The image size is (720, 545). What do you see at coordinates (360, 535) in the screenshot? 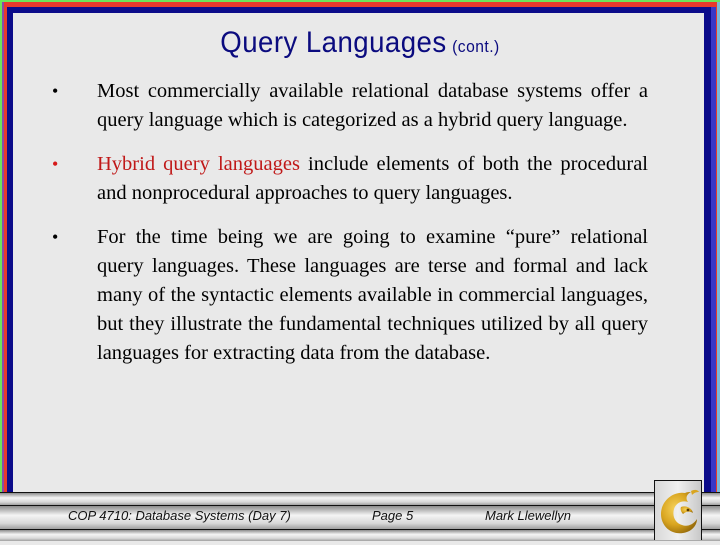
I see `footer-band-bottom` at bounding box center [360, 535].